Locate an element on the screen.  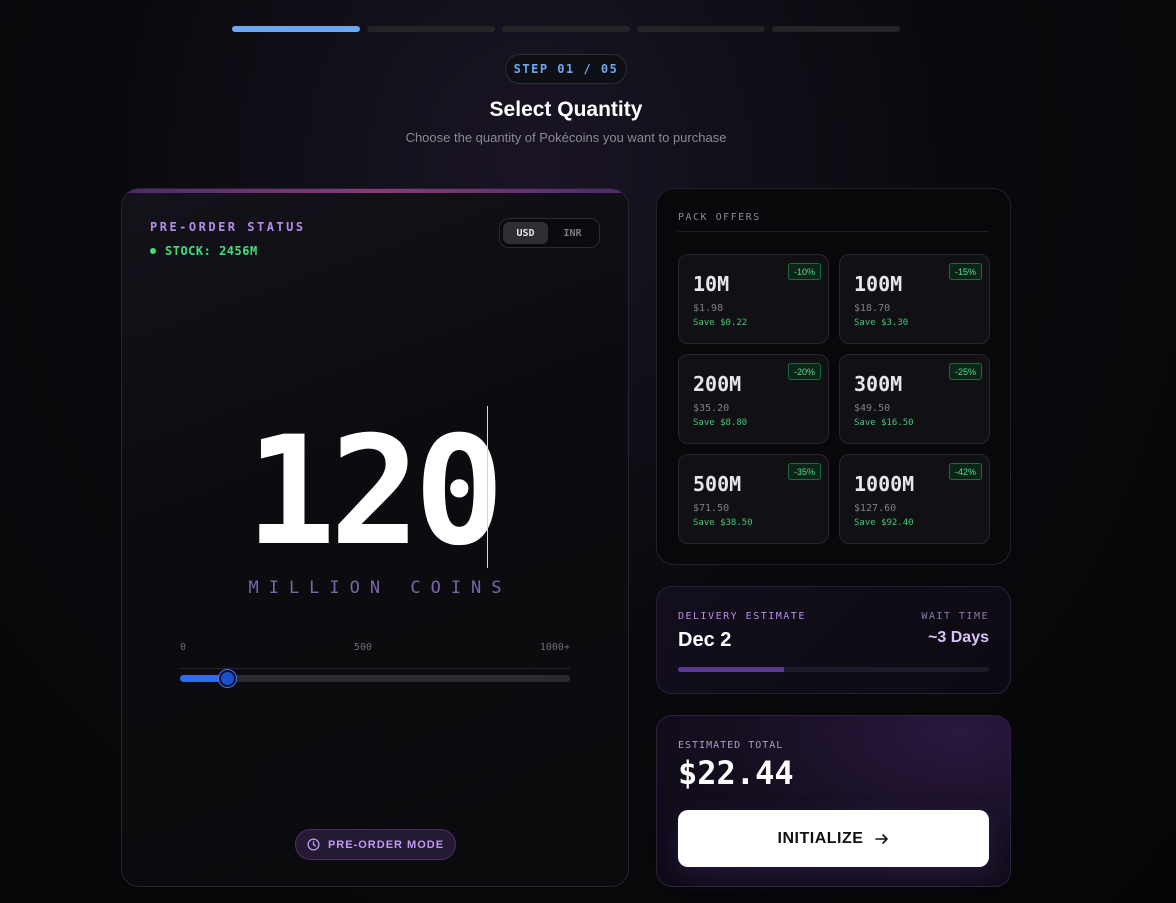
slider-min-label: 0 is located at coordinates (183, 647).